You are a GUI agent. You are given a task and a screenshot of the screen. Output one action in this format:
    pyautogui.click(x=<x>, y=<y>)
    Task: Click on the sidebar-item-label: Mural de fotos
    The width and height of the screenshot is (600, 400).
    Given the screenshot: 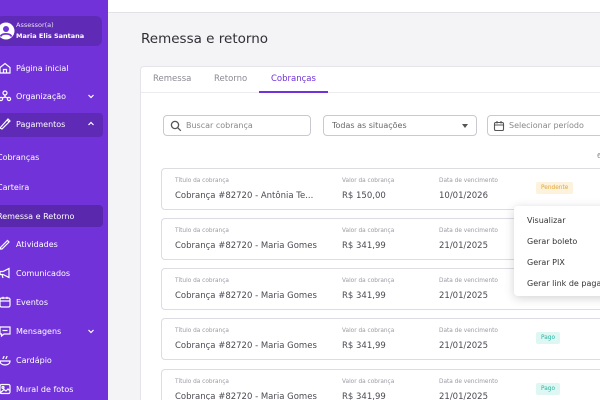 What is the action you would take?
    pyautogui.click(x=45, y=389)
    